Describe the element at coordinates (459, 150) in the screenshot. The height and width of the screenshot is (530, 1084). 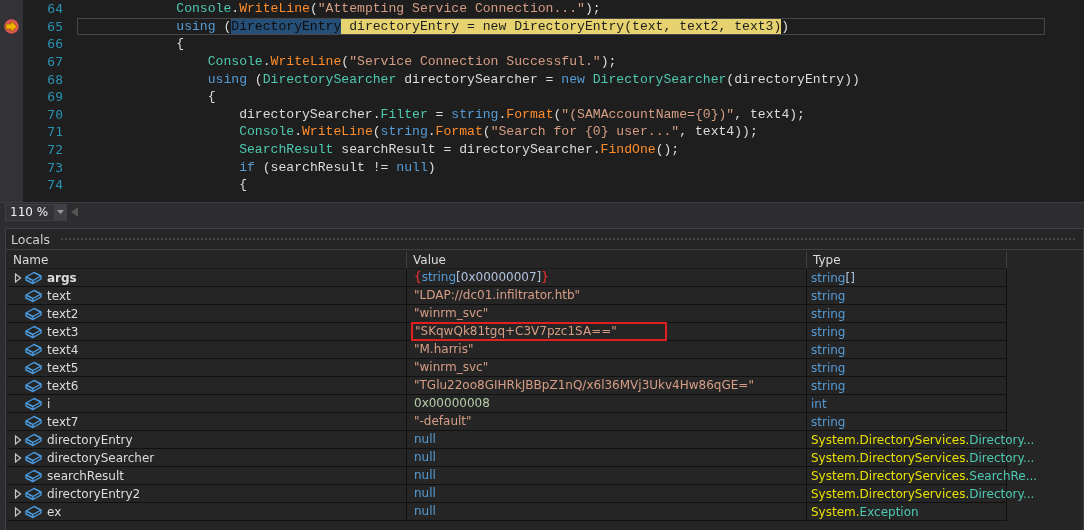
I see `code-line: SearchResult searchResult = directorySearcher.FindOne();` at that location.